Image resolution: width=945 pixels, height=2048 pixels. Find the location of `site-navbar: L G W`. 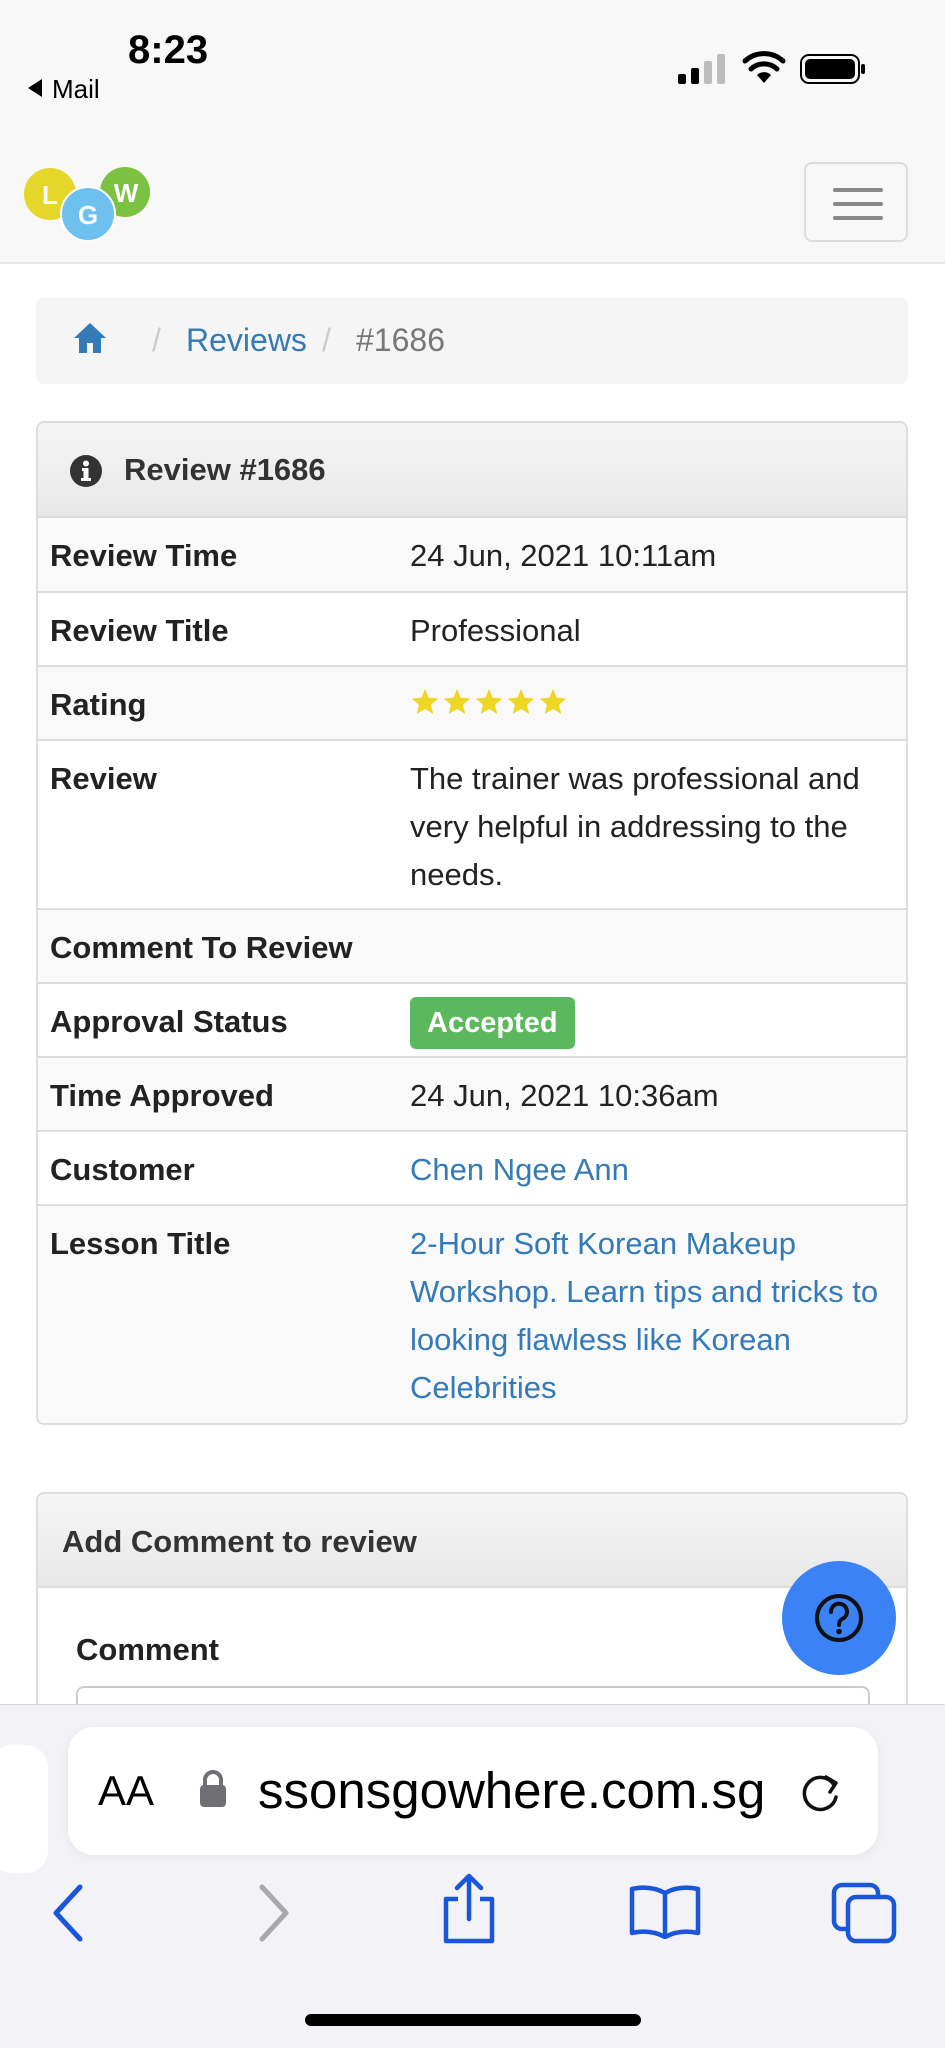

site-navbar: L G W is located at coordinates (472, 192).